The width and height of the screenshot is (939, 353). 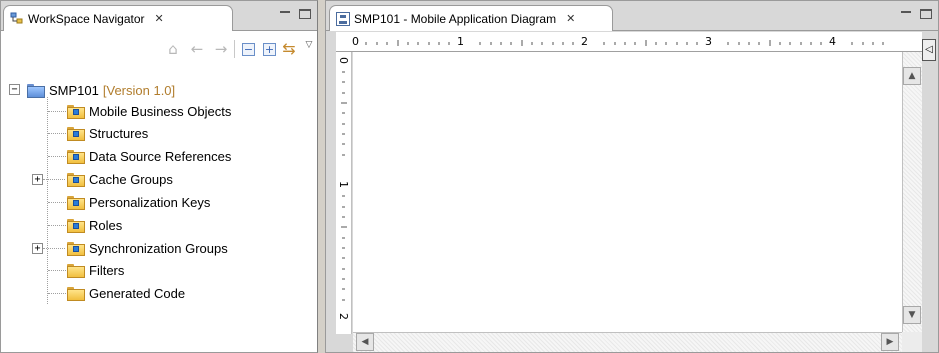 What do you see at coordinates (455, 18) in the screenshot?
I see `tab-label: SMP101 - Mobile Application Diagram` at bounding box center [455, 18].